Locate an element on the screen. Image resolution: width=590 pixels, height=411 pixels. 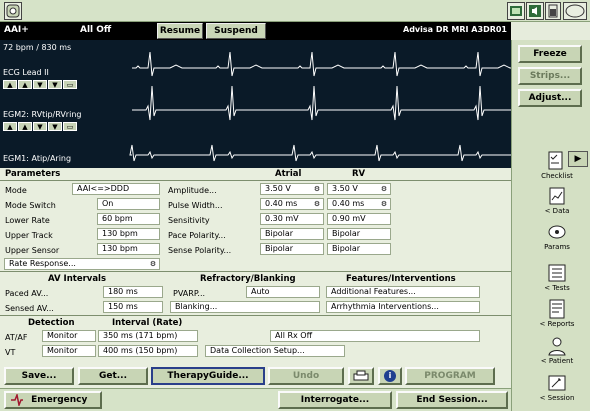
at-af-interval-field: 350 ms (171 bpm) is located at coordinates (148, 336).